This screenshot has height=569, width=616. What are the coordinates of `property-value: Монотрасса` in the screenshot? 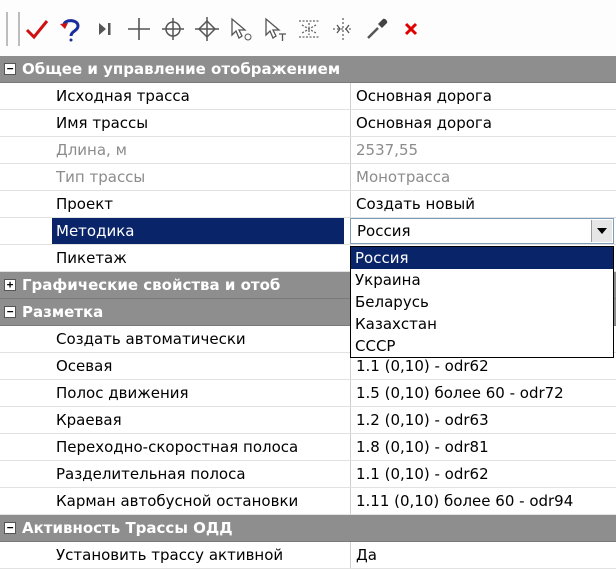 It's located at (403, 177).